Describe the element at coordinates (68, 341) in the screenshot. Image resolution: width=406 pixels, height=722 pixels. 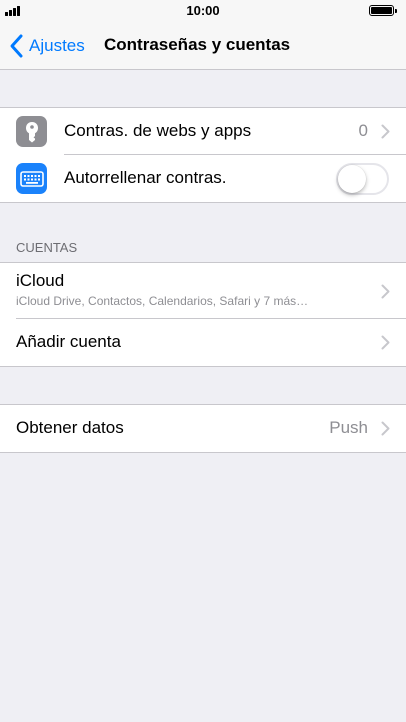
I see `add-account-label: Añadir cuenta` at that location.